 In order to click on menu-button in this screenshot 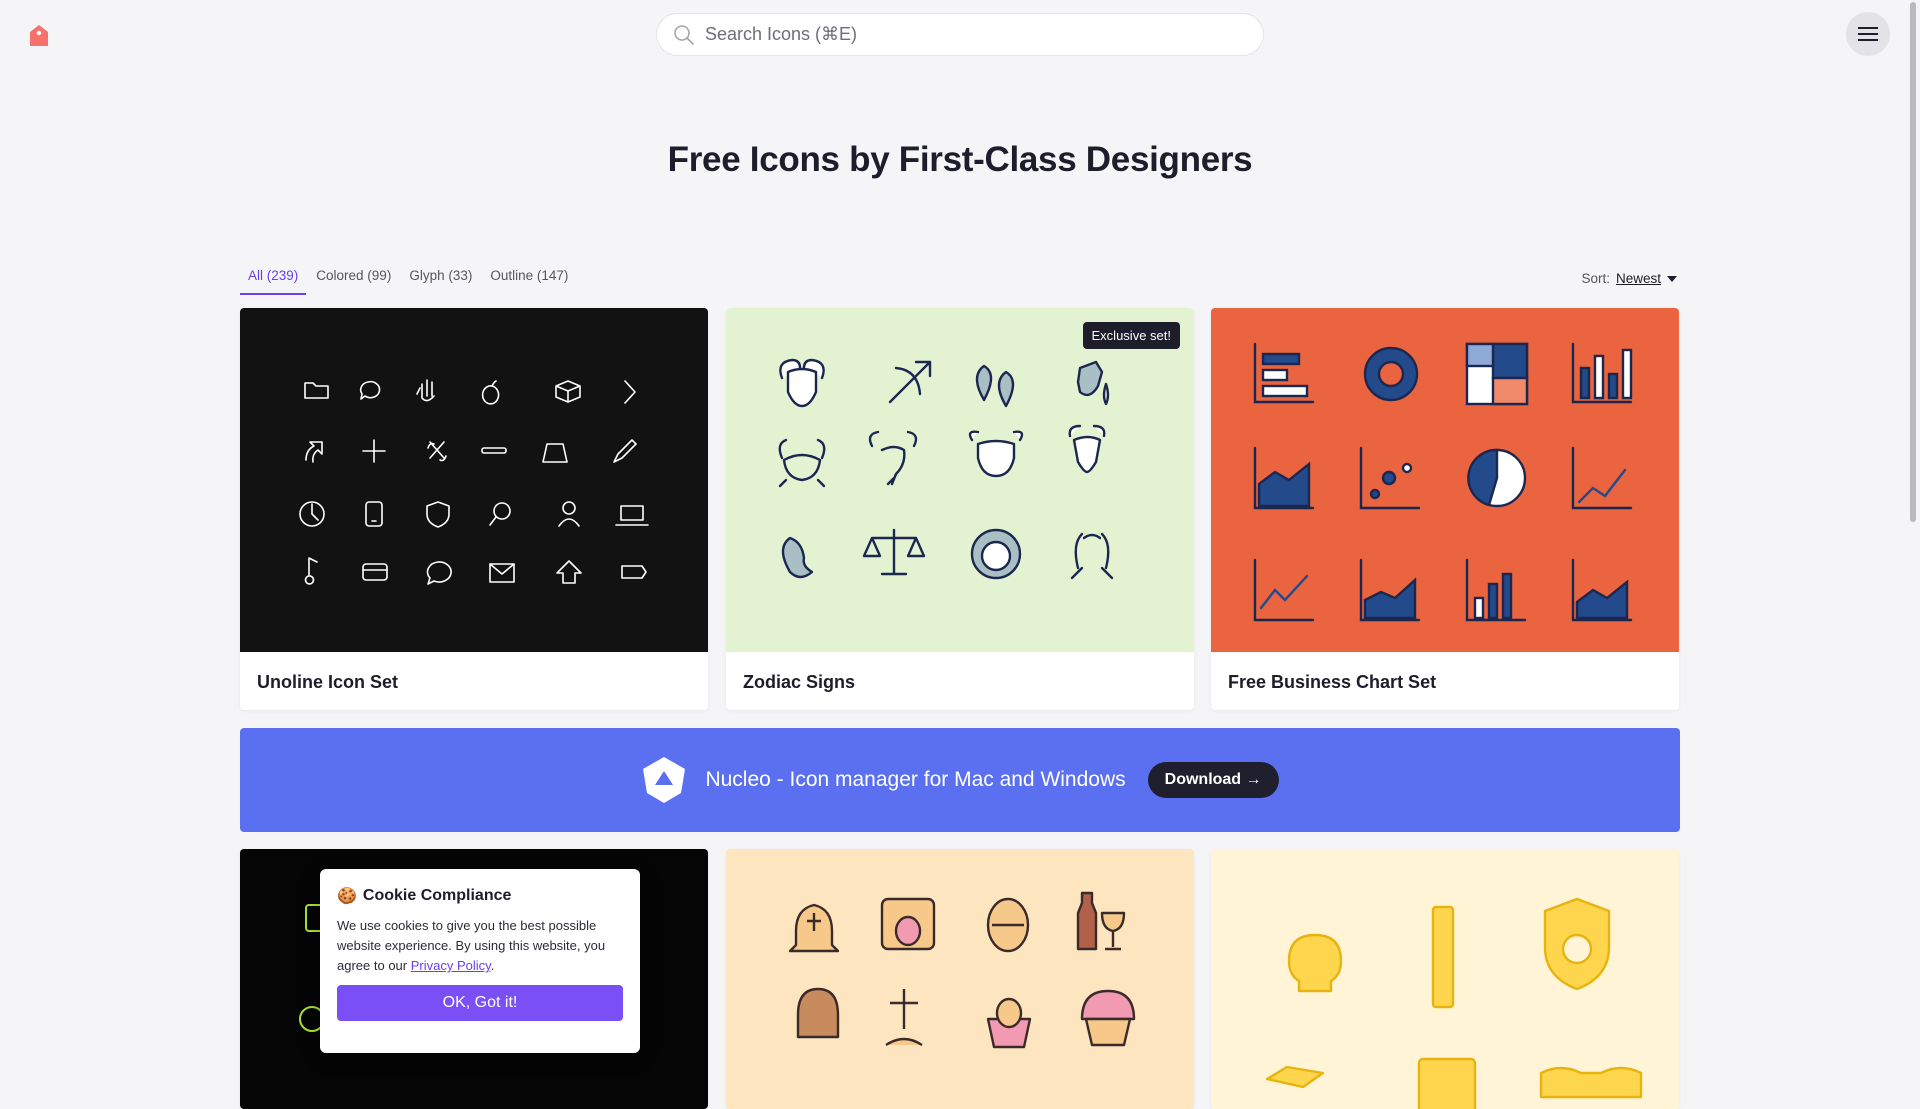, I will do `click(1868, 34)`.